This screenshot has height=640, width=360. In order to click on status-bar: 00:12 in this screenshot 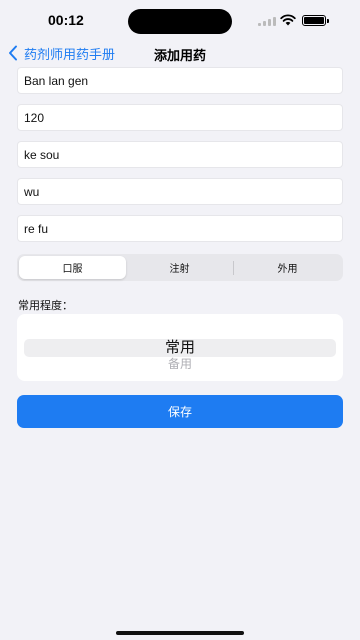, I will do `click(180, 20)`.